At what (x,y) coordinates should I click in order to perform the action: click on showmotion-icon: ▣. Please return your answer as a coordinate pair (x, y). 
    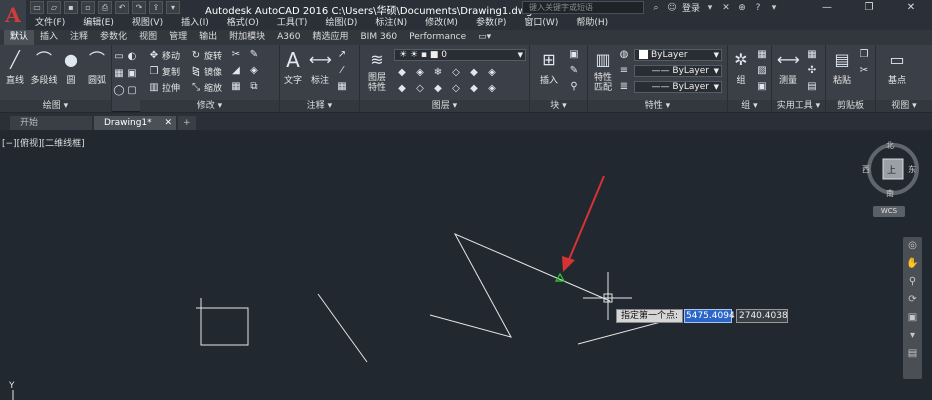
    Looking at the image, I should click on (912, 318).